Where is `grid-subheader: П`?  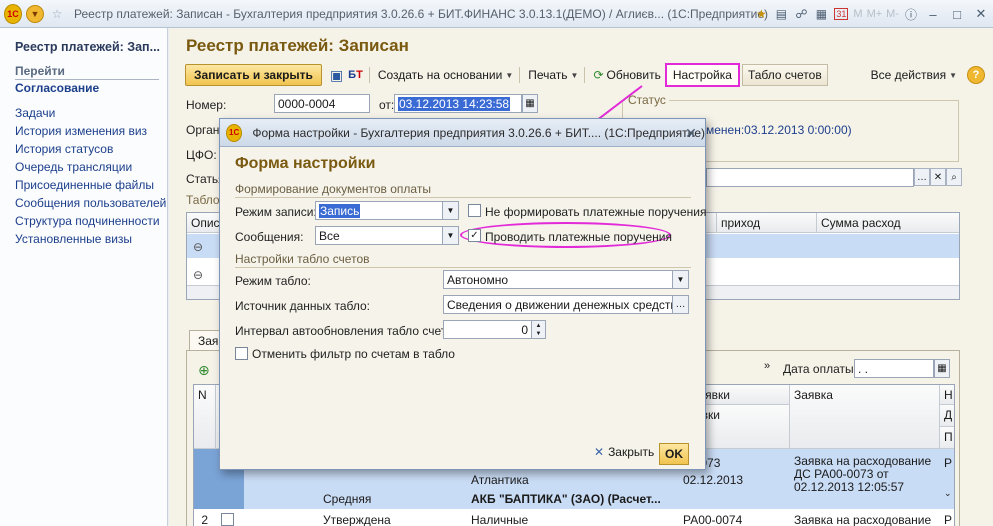
grid-subheader: П is located at coordinates (947, 438).